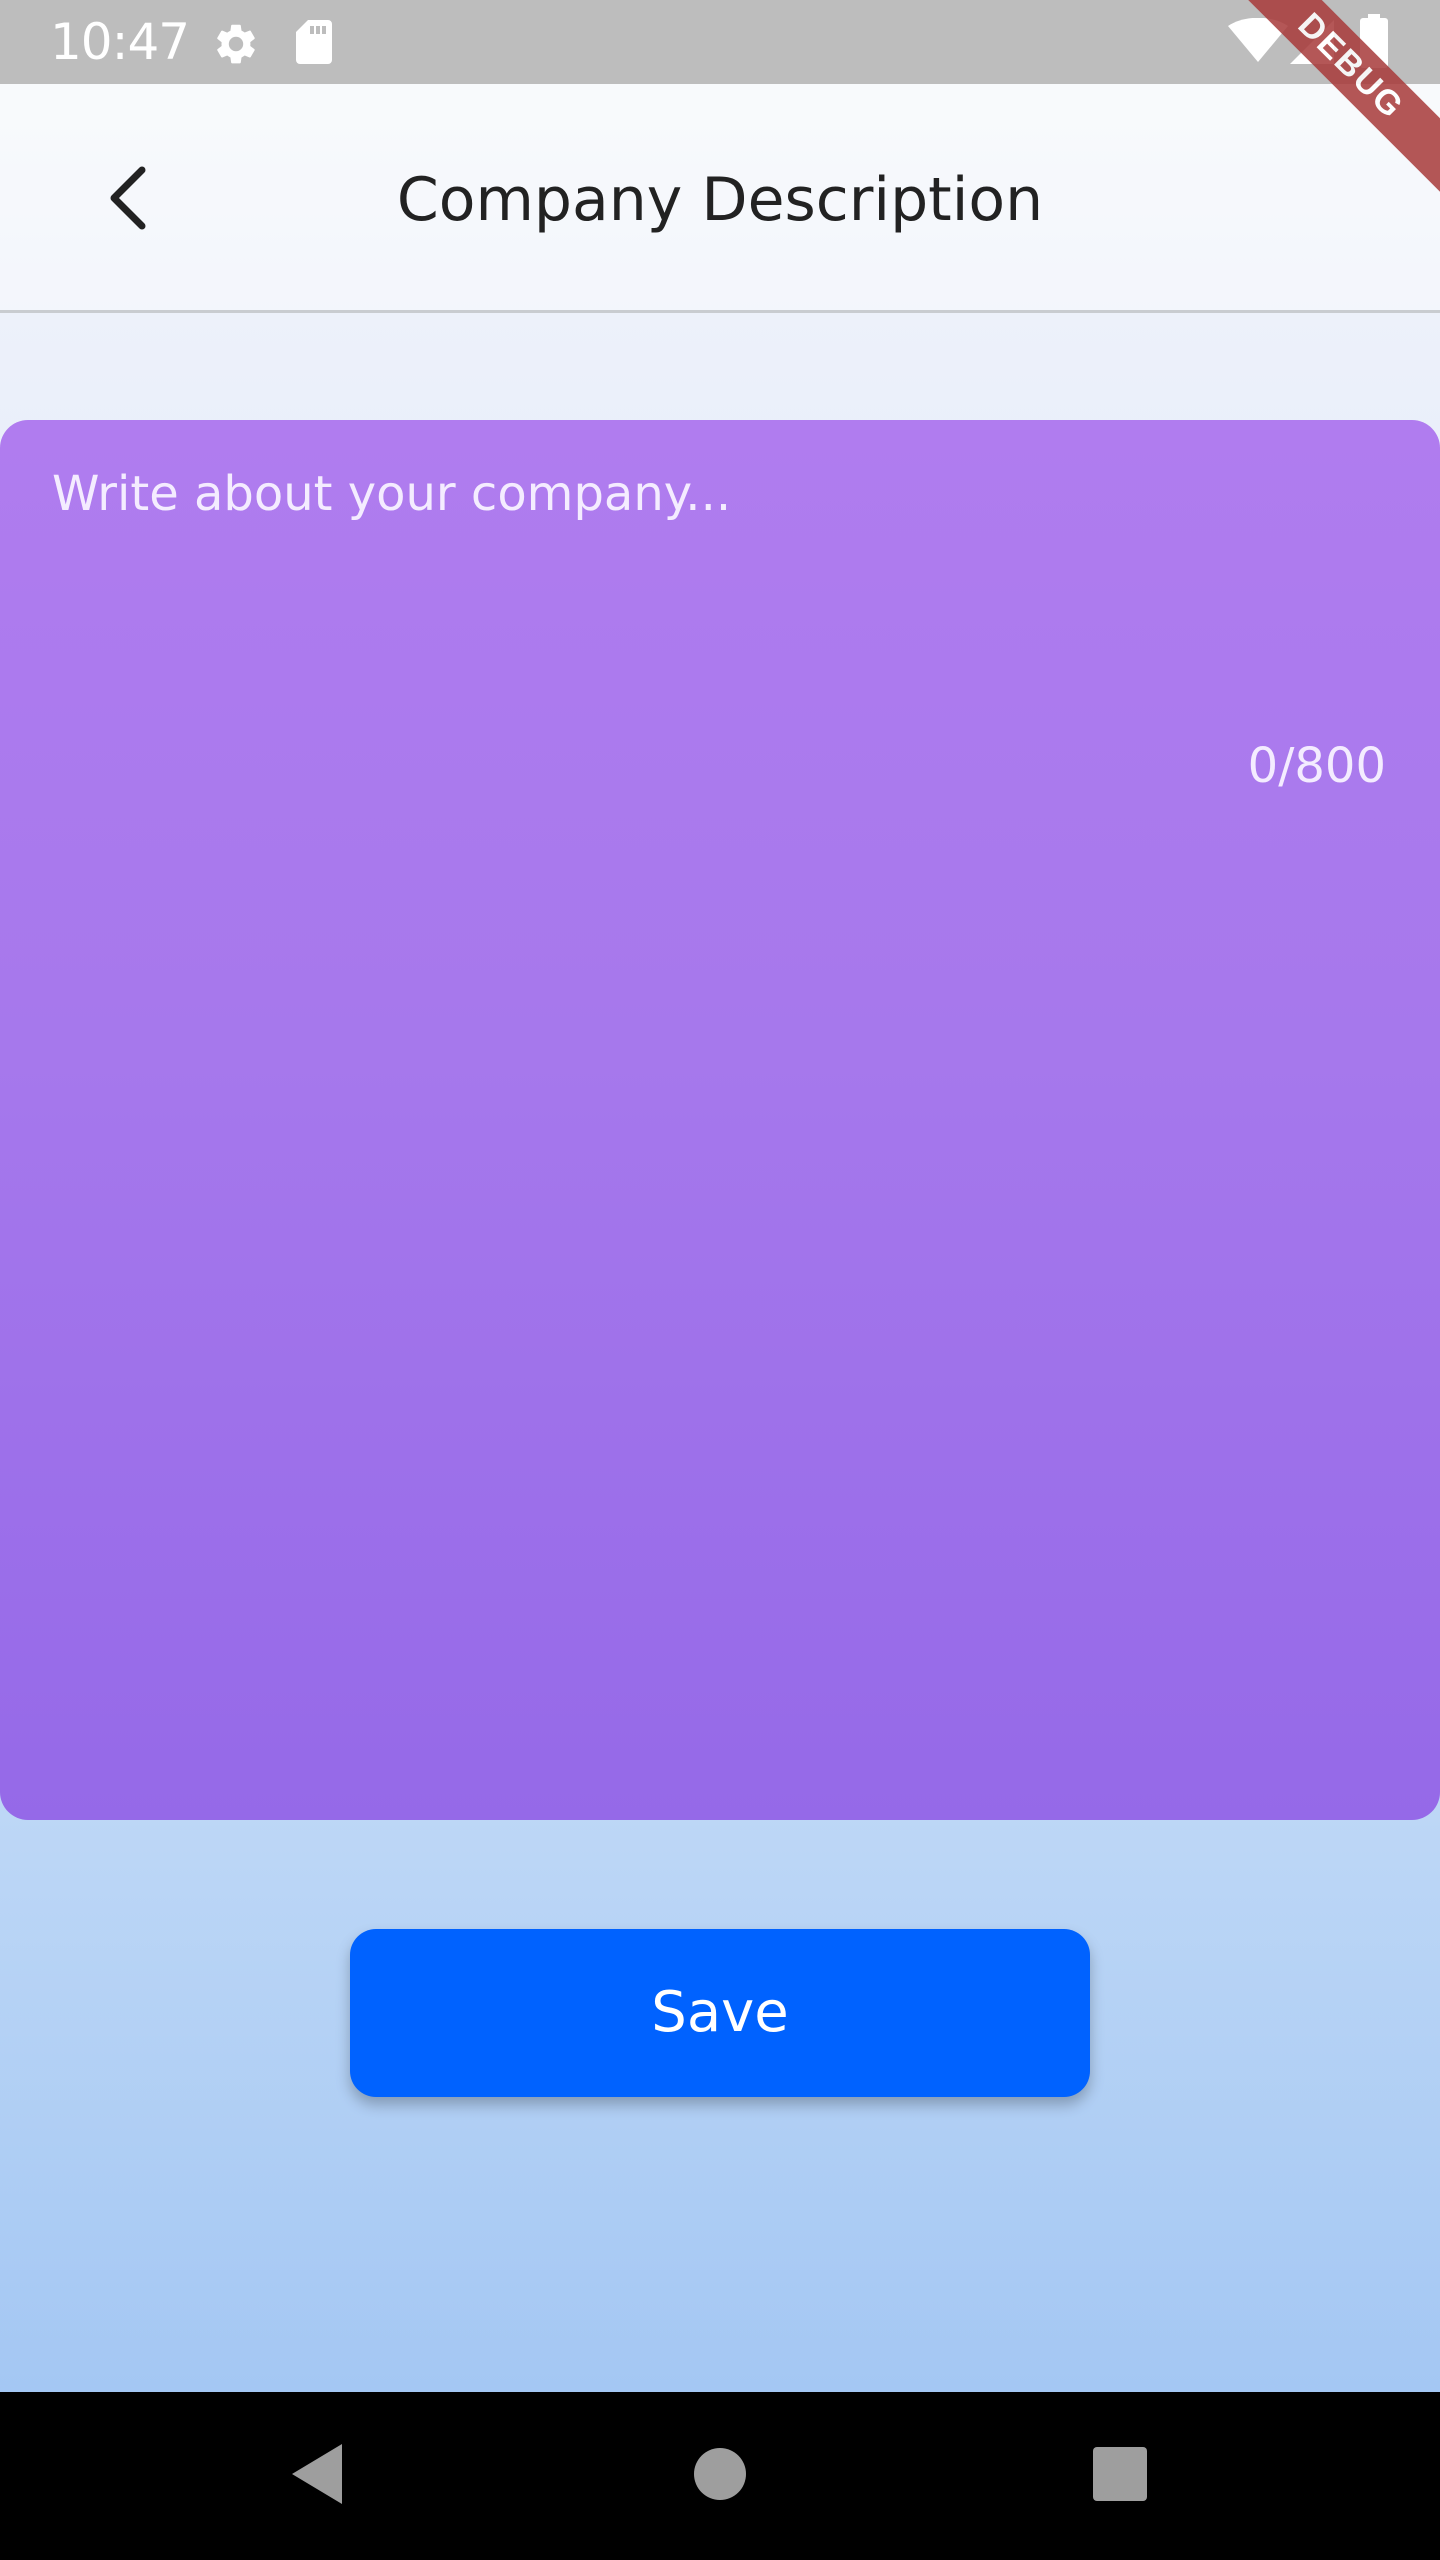 The height and width of the screenshot is (2560, 1440). Describe the element at coordinates (720, 42) in the screenshot. I see `status-bar: 10:47` at that location.